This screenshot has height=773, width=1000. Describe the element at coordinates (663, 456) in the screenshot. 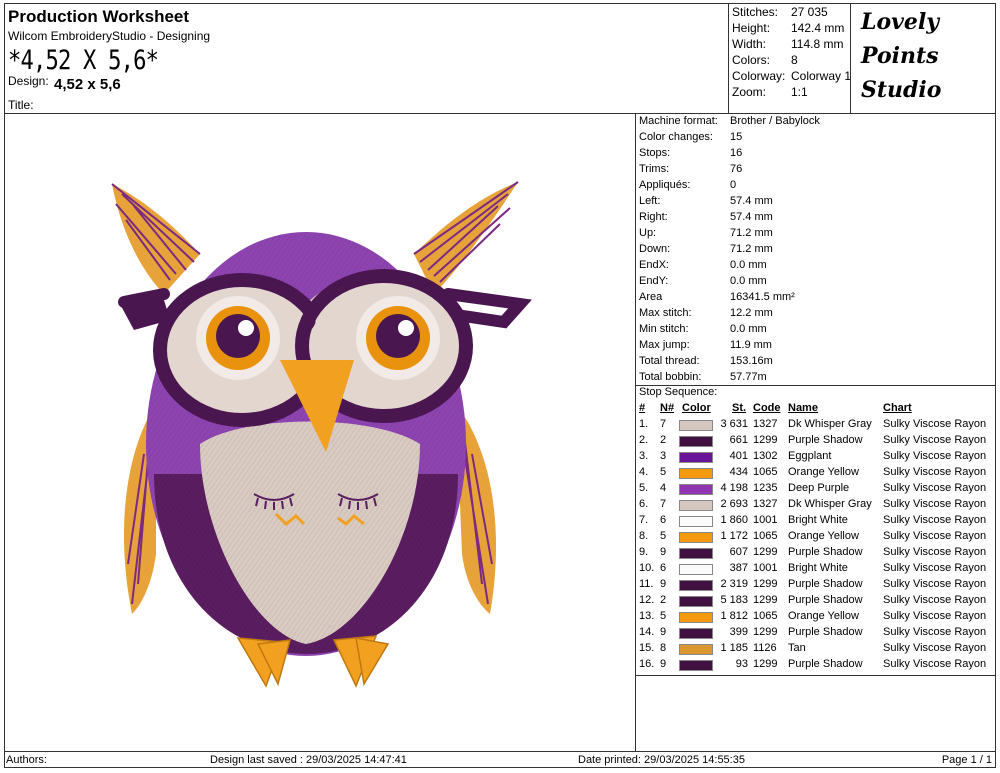

I see `row-needle: 3` at that location.